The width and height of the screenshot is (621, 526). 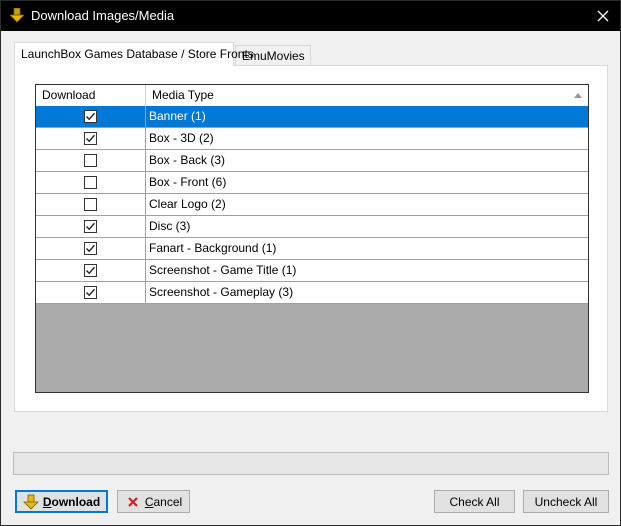 I want to click on window-title: Download Images/Media, so click(x=103, y=15).